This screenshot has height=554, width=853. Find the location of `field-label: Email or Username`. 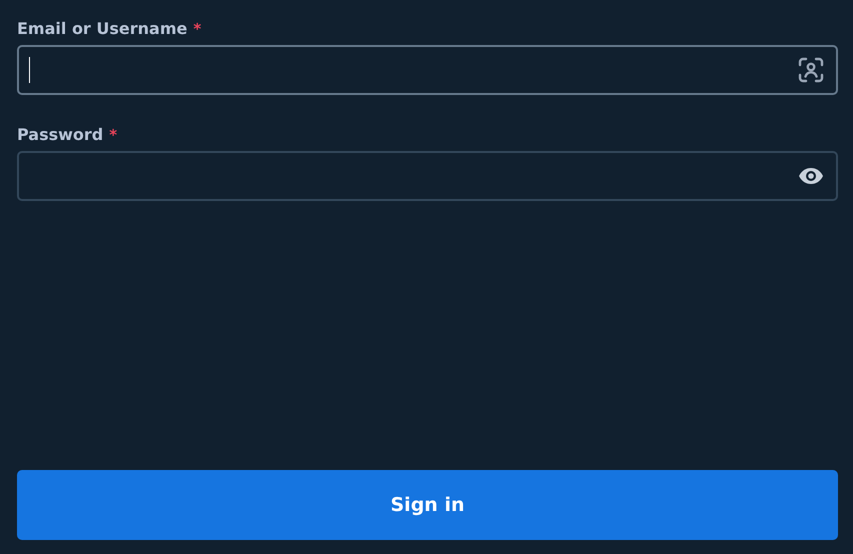

field-label: Email or Username is located at coordinates (102, 28).